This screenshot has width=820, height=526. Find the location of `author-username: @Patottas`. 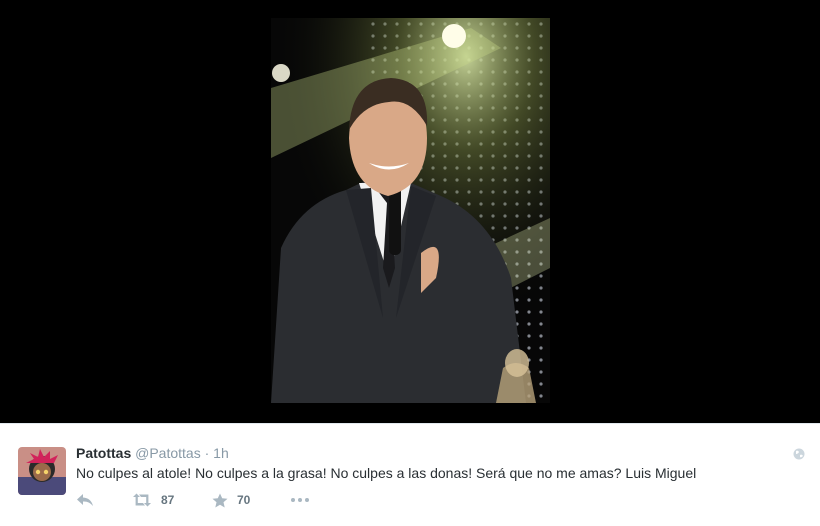

author-username: @Patottas is located at coordinates (168, 453).